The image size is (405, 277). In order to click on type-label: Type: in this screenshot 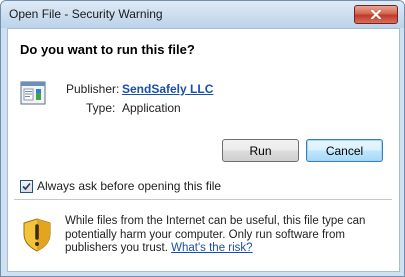, I will do `click(101, 108)`.